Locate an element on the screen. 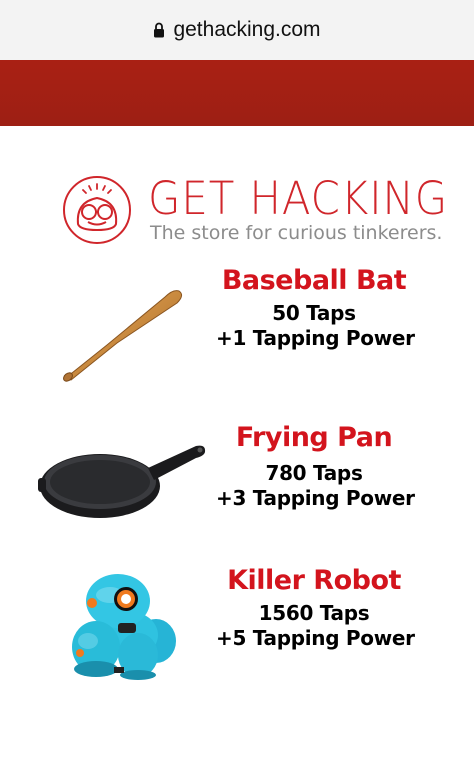 This screenshot has width=474, height=766. browser-url-bar: gethacking.com is located at coordinates (237, 30).